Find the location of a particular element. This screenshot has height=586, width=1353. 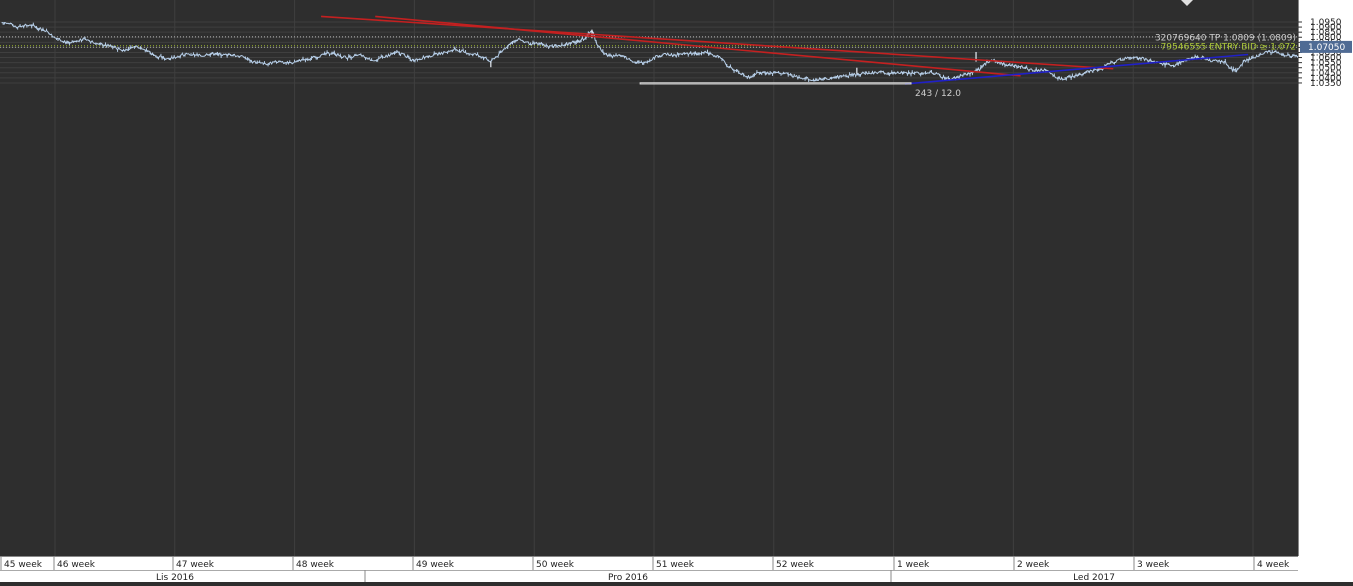

month-label: Pro 2016 is located at coordinates (628, 577).